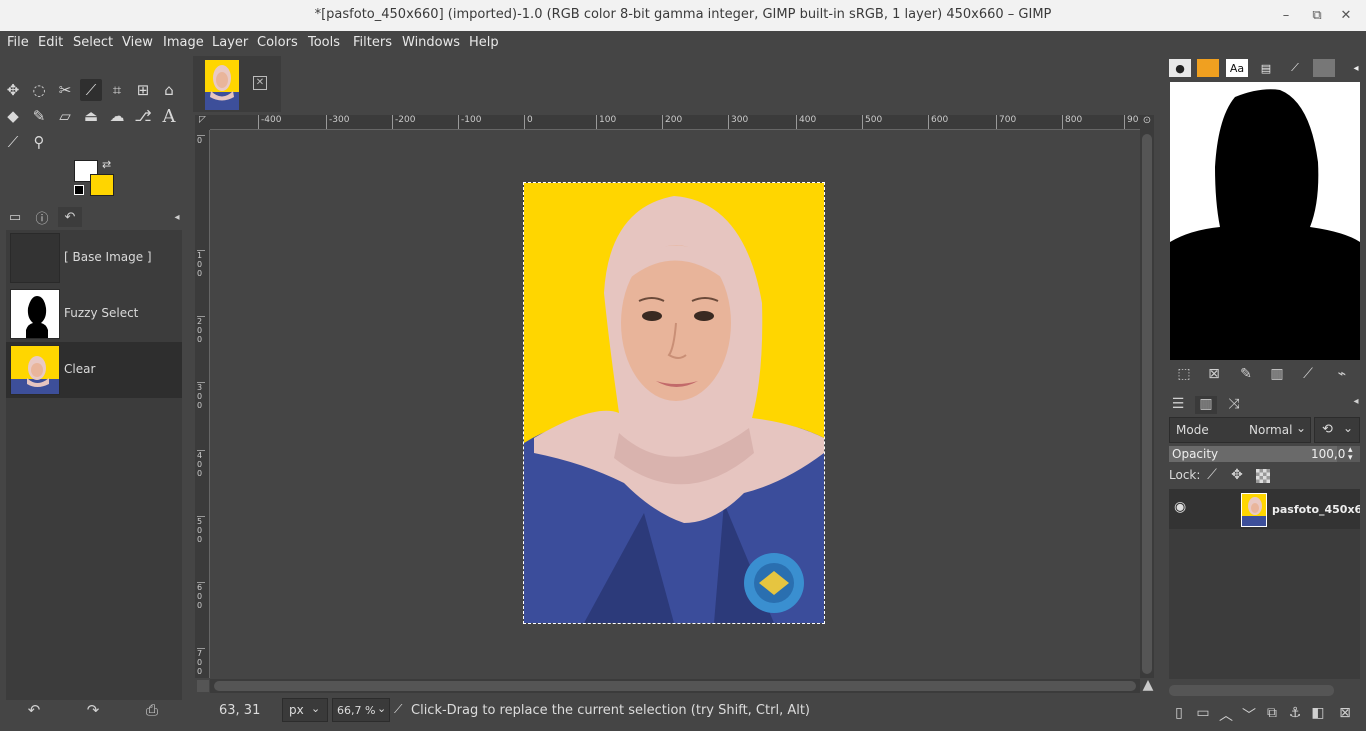  Describe the element at coordinates (65, 116) in the screenshot. I see `eraser-icon: ▱` at that location.